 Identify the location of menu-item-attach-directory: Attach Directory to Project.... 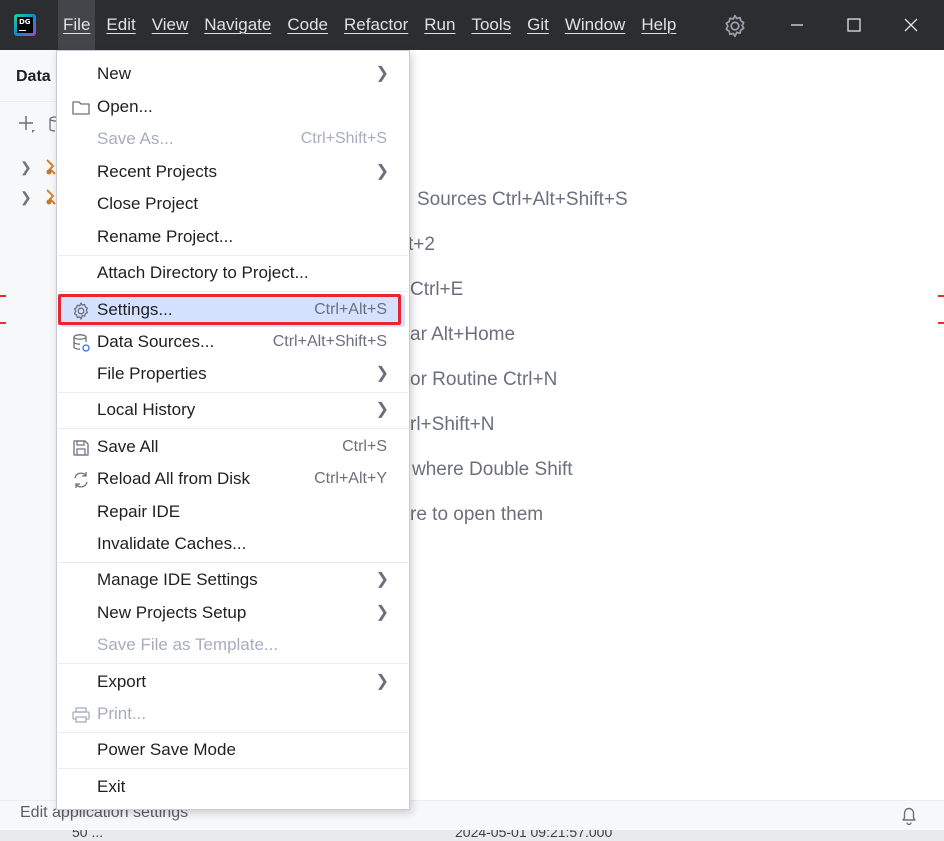
(233, 274).